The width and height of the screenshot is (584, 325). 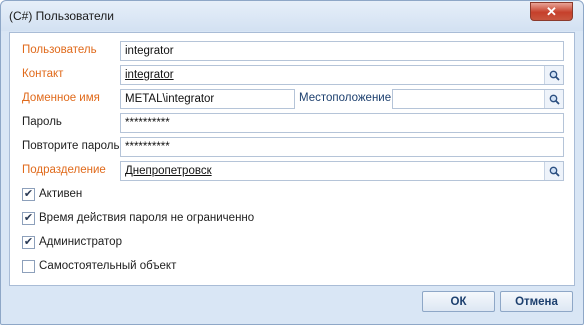 What do you see at coordinates (147, 147) in the screenshot?
I see `password-repeat-input-value: **********` at bounding box center [147, 147].